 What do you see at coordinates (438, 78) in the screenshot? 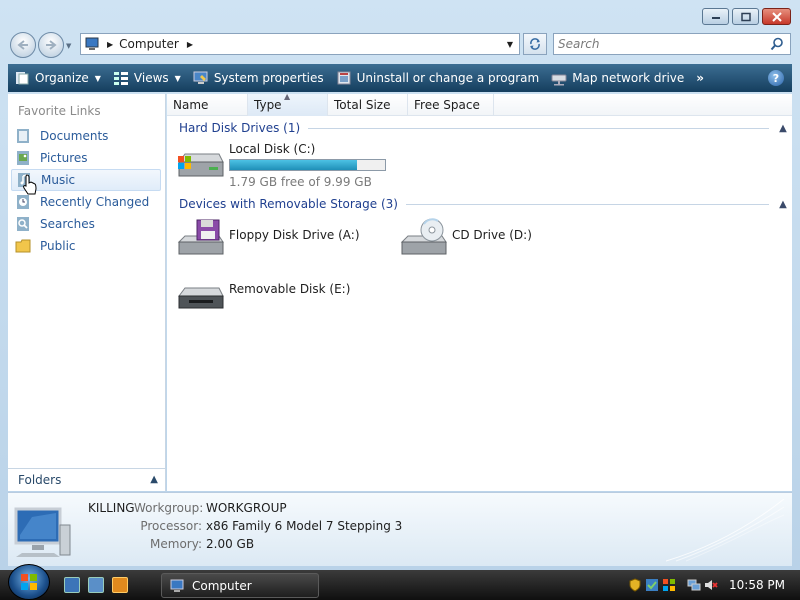
I see `uninstall-program-button: Uninstall or change a program` at bounding box center [438, 78].